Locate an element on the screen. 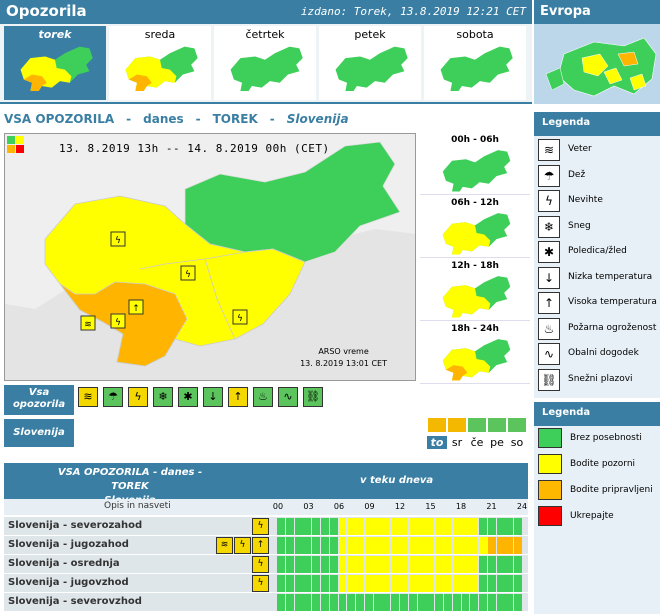  day-selector: torek sreda četrtek petek sobota is located at coordinates (266, 64).